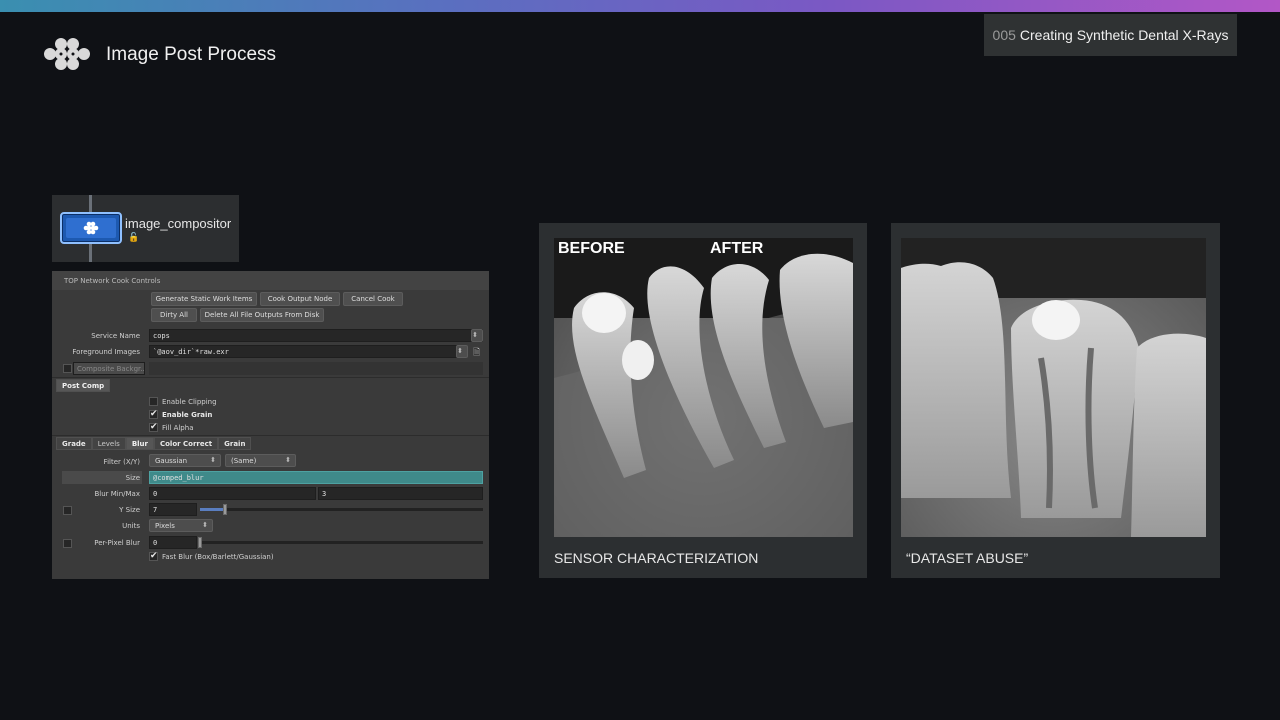  What do you see at coordinates (341, 509) in the screenshot?
I see `y-size-slider` at bounding box center [341, 509].